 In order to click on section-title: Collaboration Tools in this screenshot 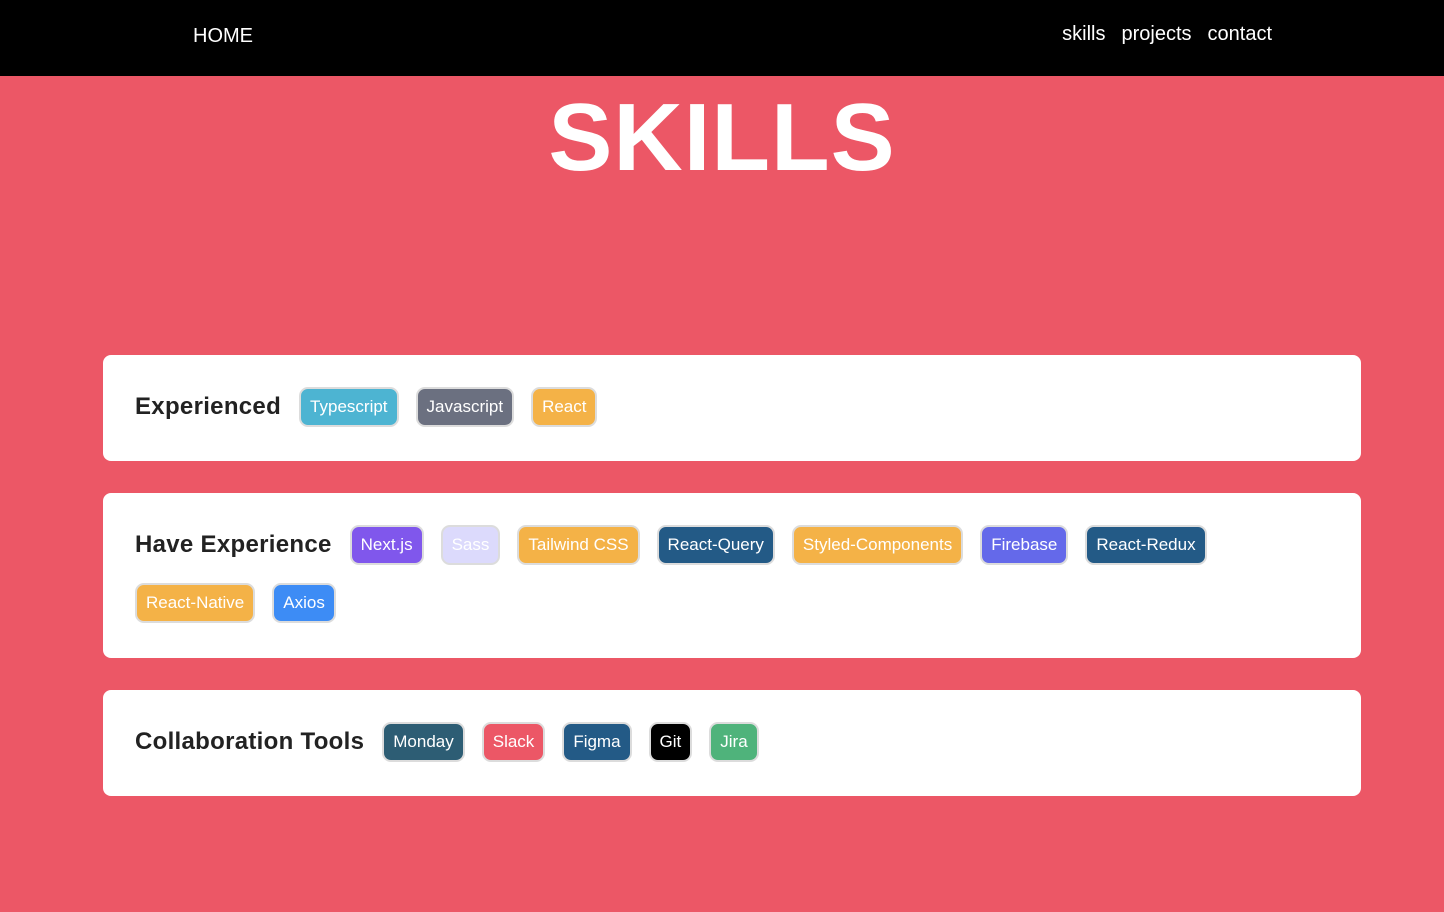, I will do `click(250, 741)`.